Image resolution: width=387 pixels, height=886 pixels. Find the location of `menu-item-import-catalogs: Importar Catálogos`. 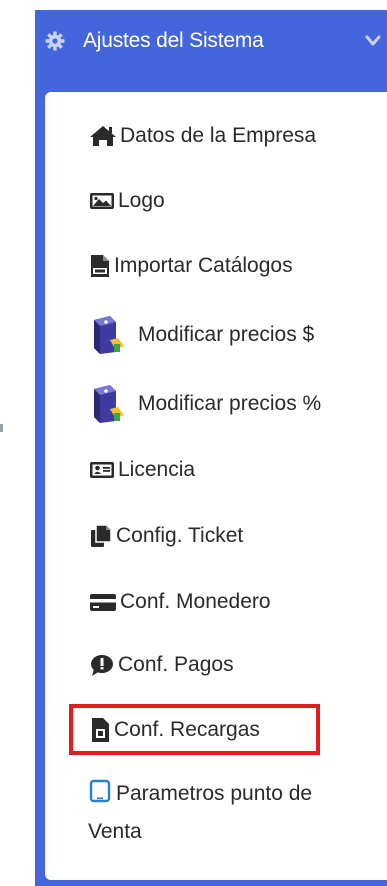

menu-item-import-catalogs: Importar Catálogos is located at coordinates (190, 266).